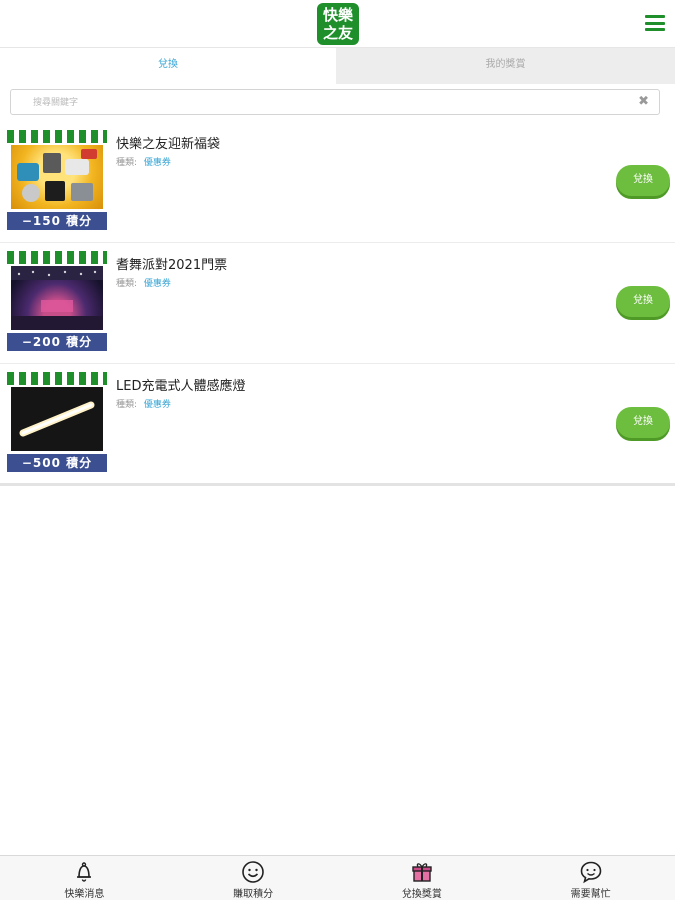 The width and height of the screenshot is (675, 900). I want to click on bell-icon, so click(84, 872).